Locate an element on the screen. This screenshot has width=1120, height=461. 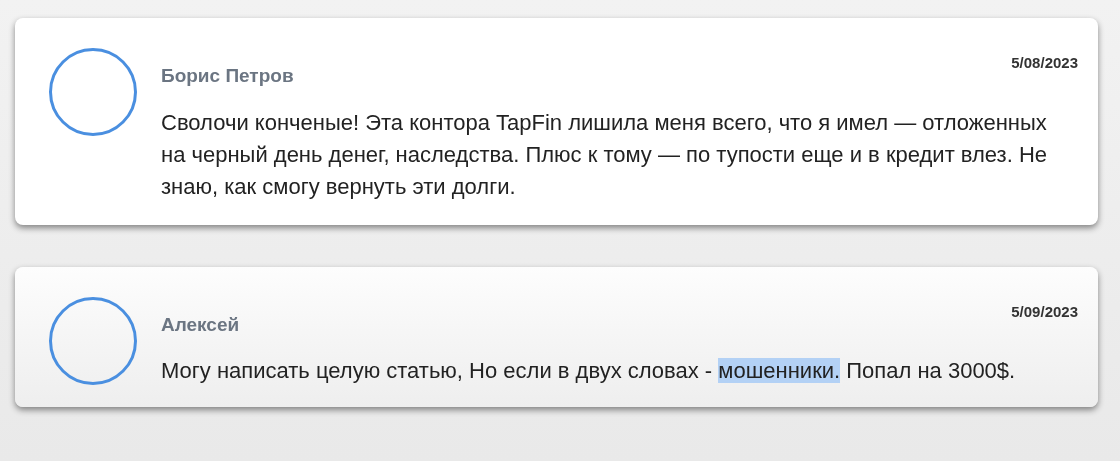
review-date: 5/09/2023 is located at coordinates (1044, 311).